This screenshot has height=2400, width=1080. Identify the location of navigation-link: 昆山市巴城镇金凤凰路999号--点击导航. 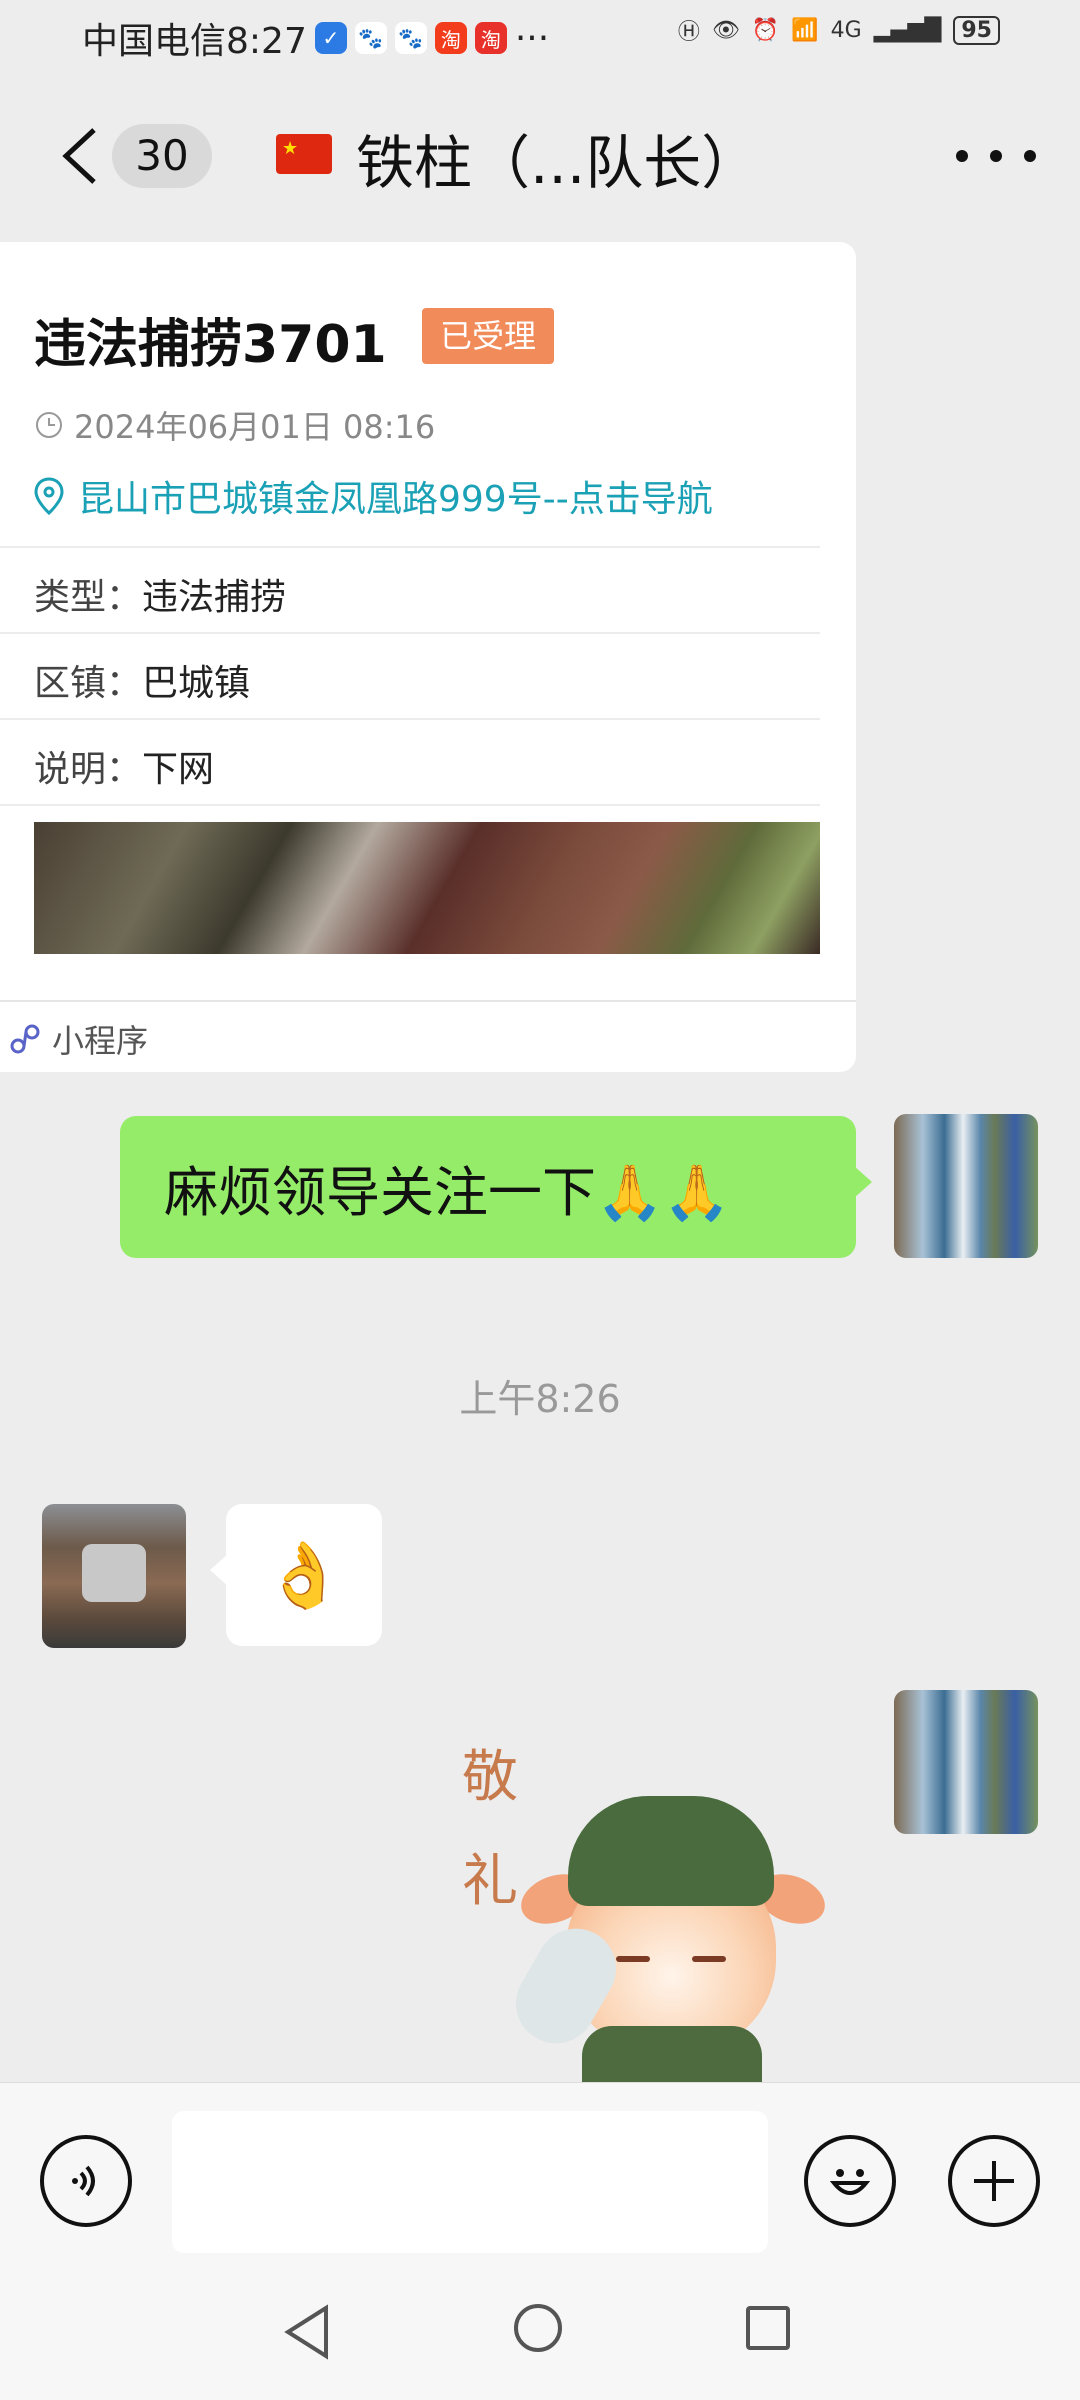
(373, 496).